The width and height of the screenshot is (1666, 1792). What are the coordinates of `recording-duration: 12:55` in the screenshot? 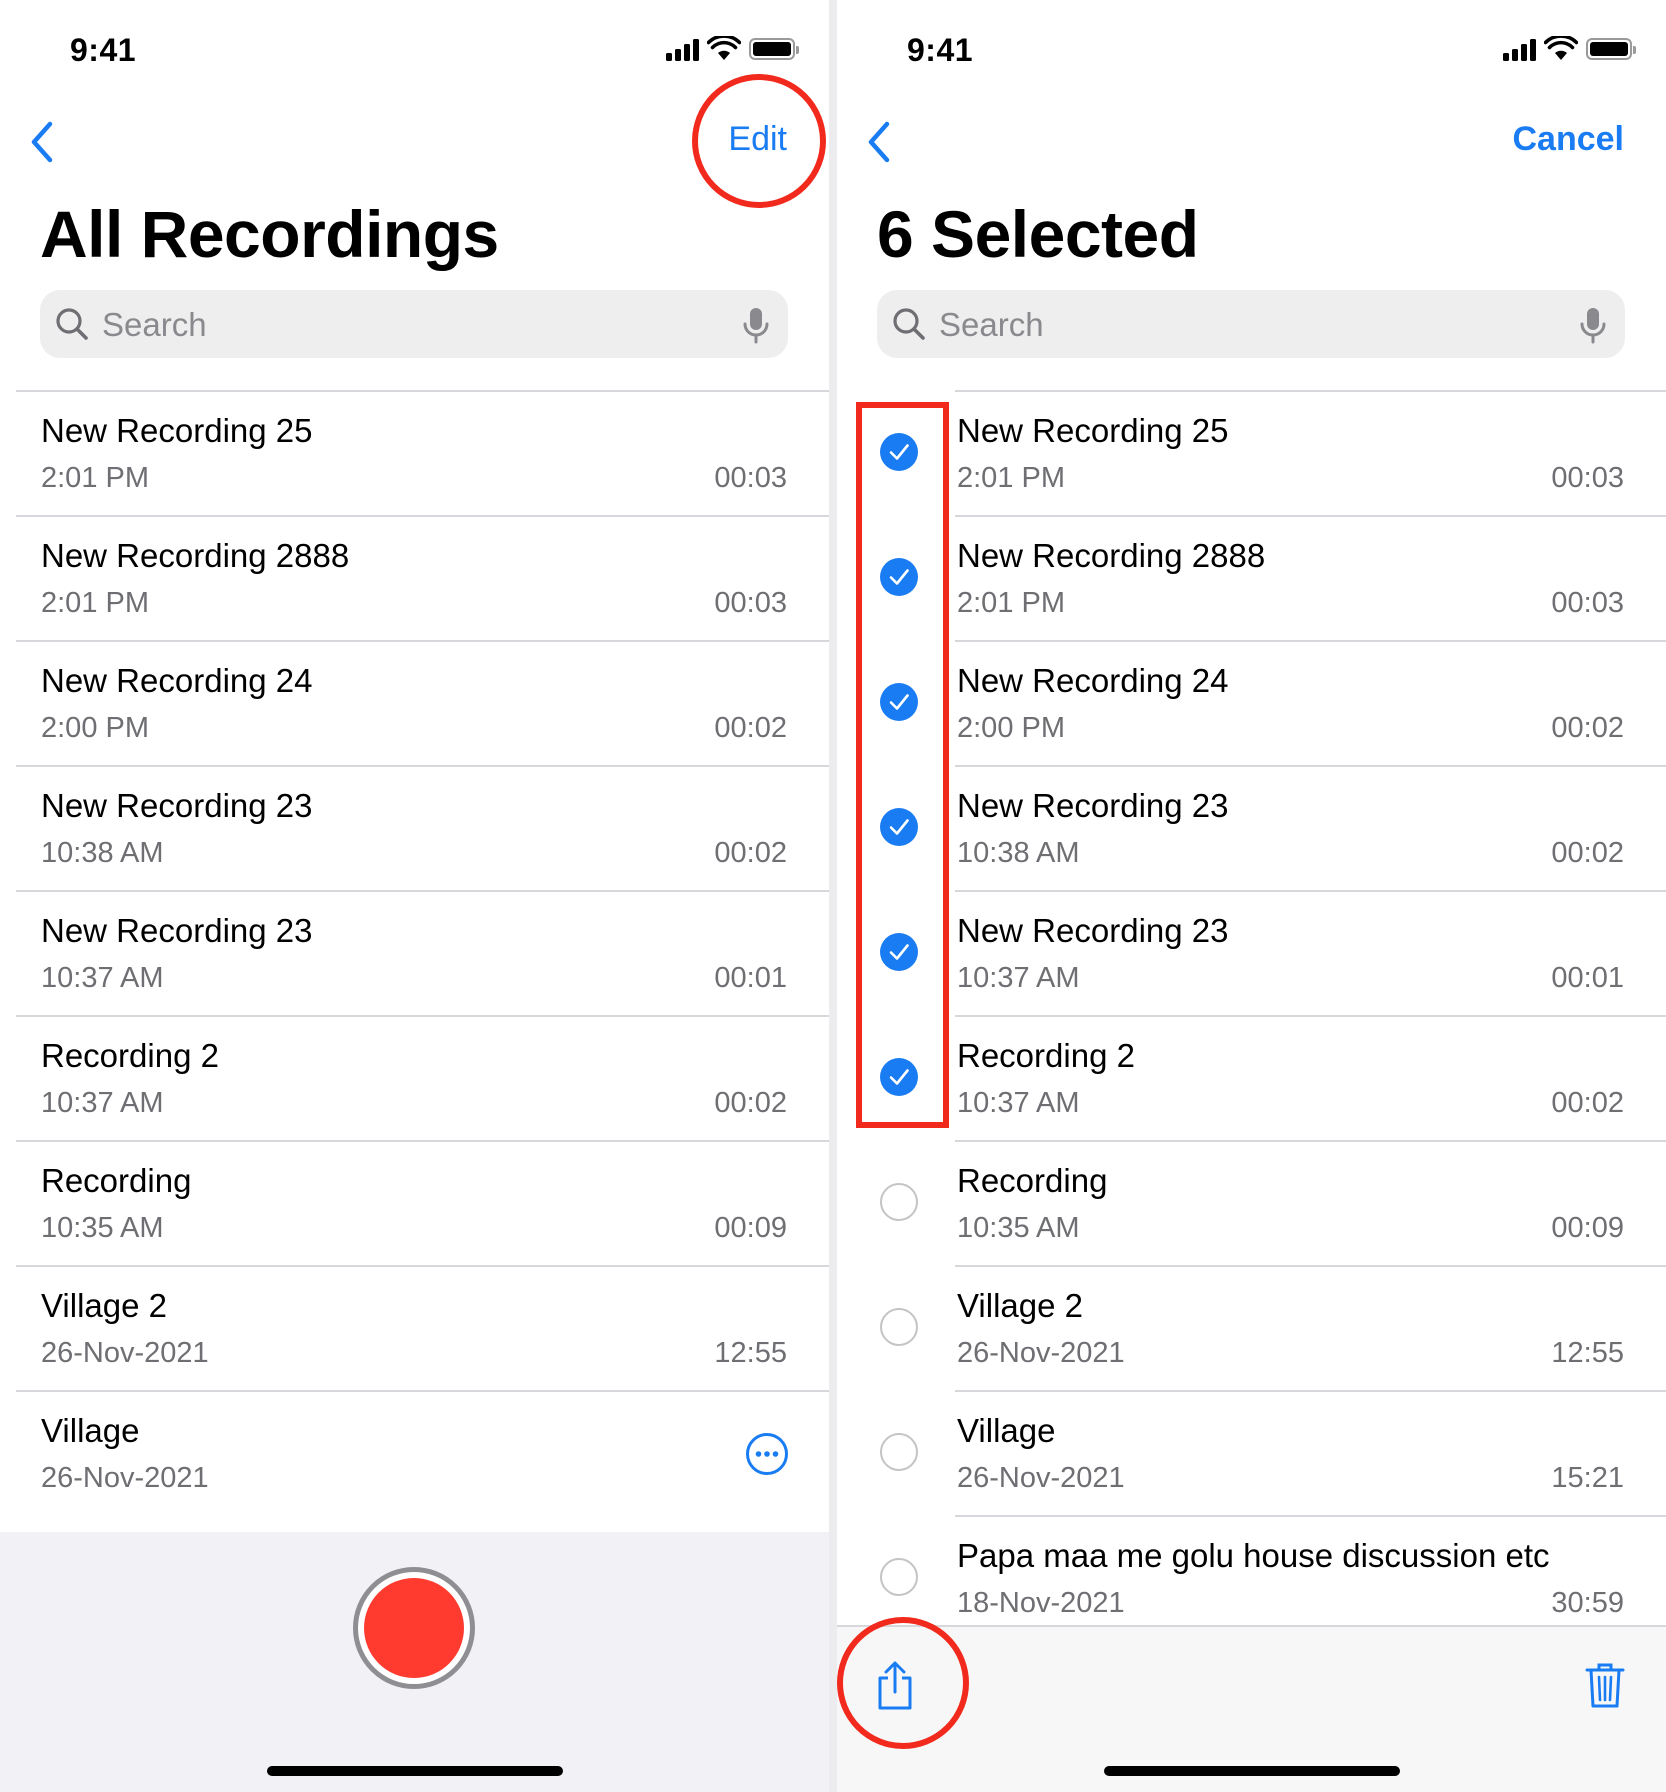 It's located at (1587, 1353).